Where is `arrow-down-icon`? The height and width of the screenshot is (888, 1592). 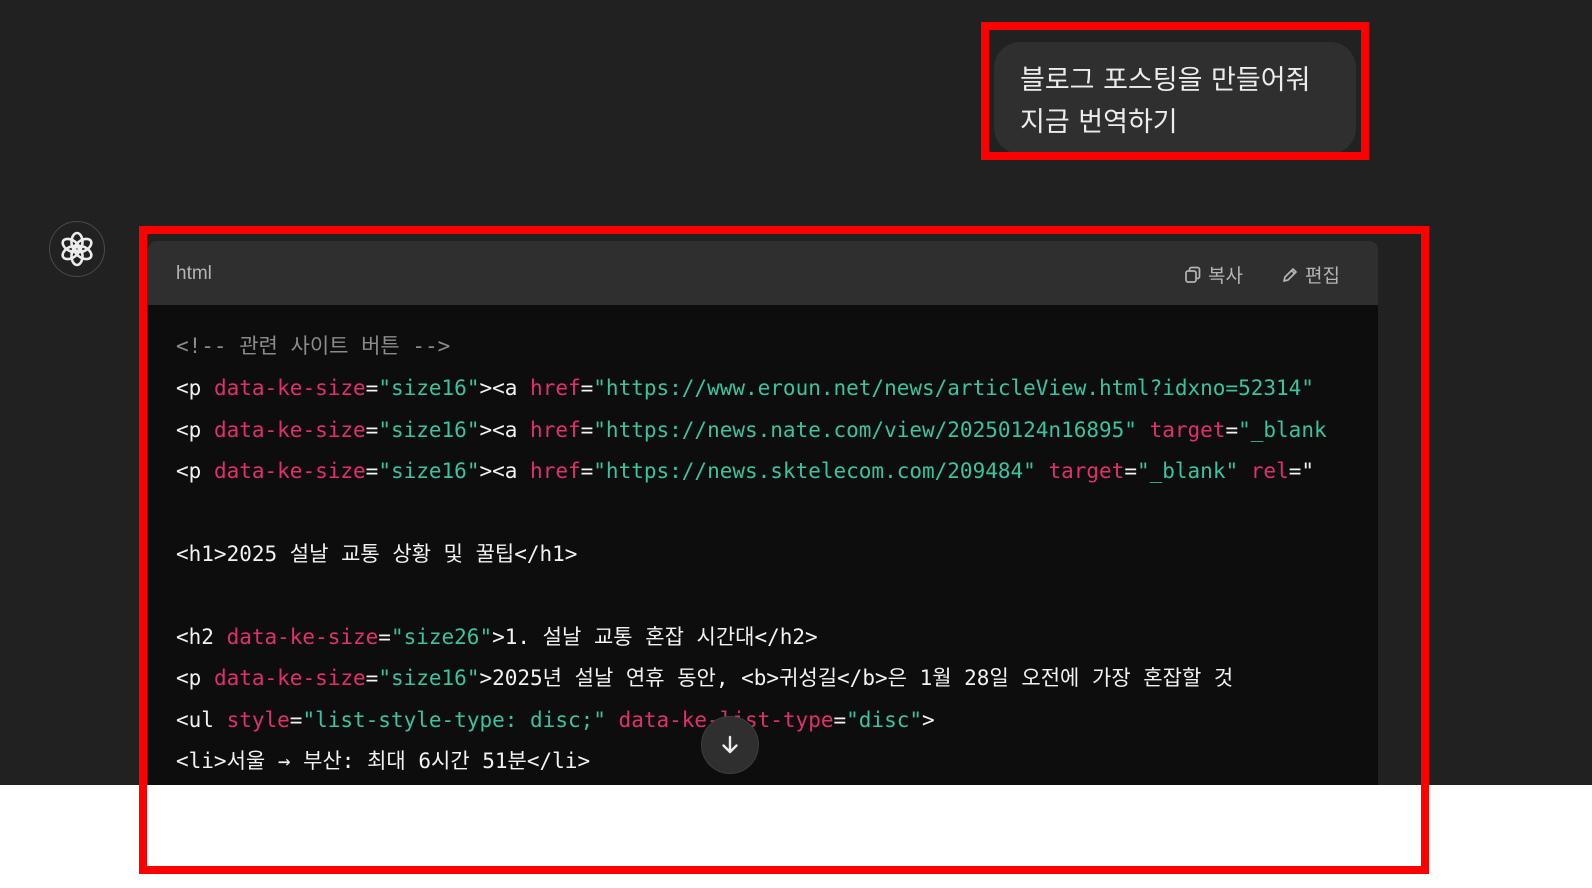 arrow-down-icon is located at coordinates (730, 744).